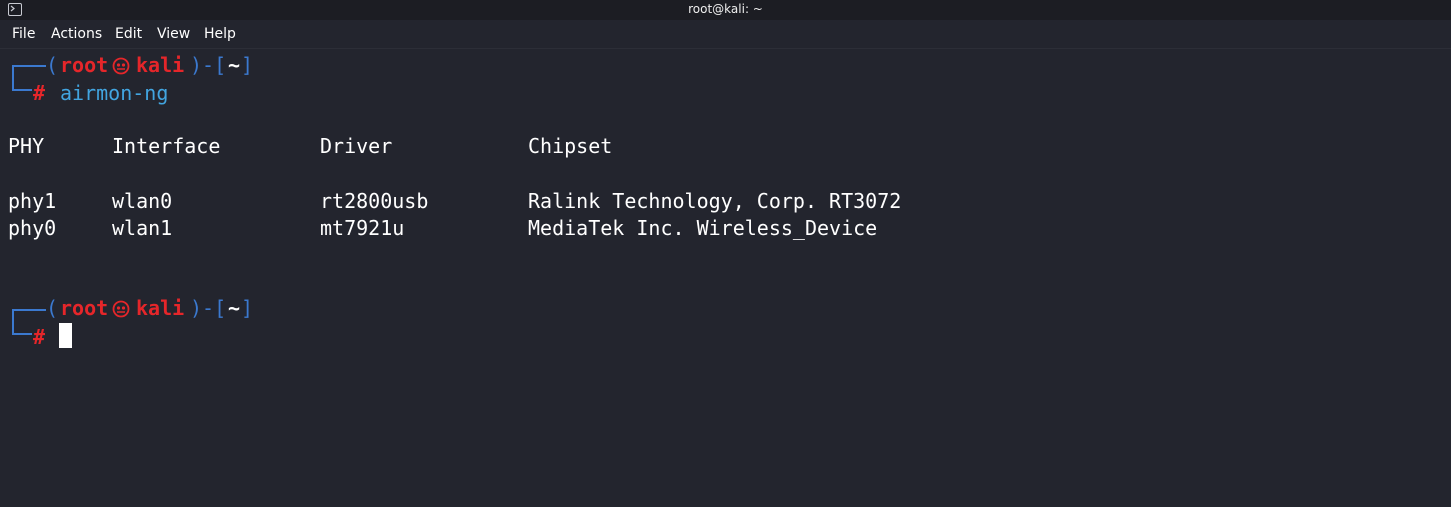 The image size is (1451, 507). Describe the element at coordinates (725, 34) in the screenshot. I see `menu-bar: File Actions Edit View Help` at that location.